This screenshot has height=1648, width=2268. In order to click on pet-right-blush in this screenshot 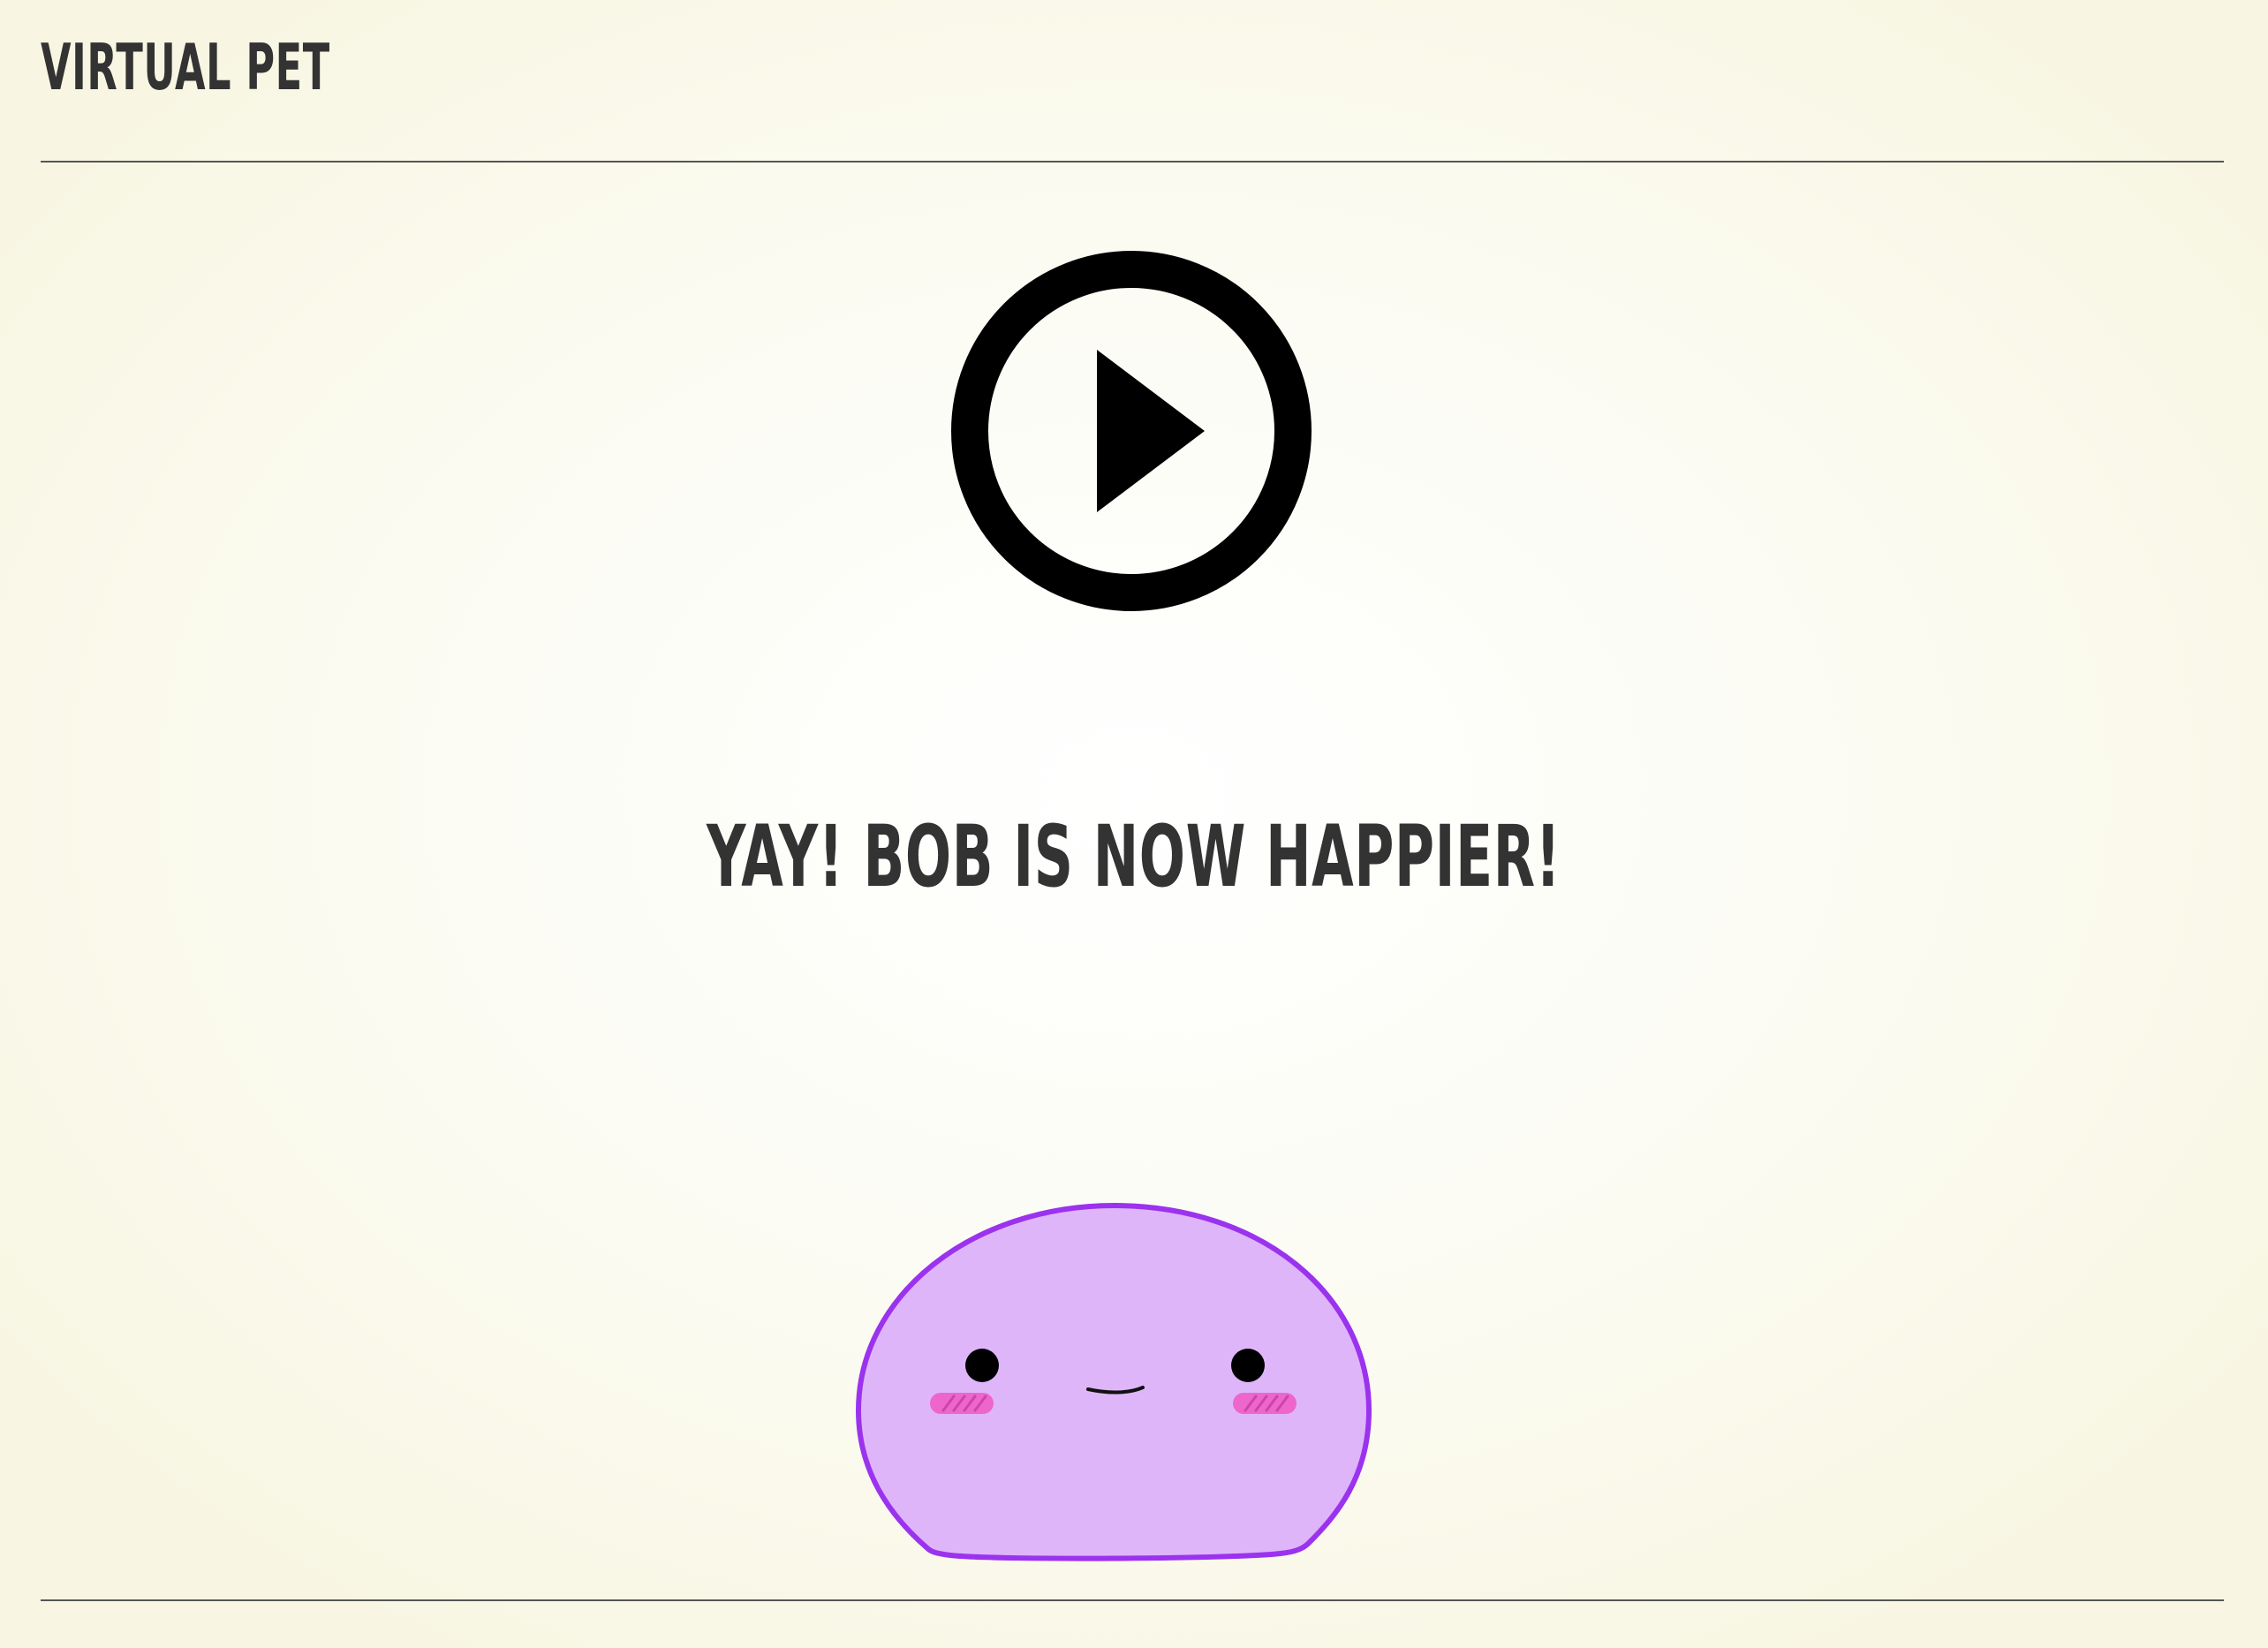, I will do `click(1265, 1403)`.